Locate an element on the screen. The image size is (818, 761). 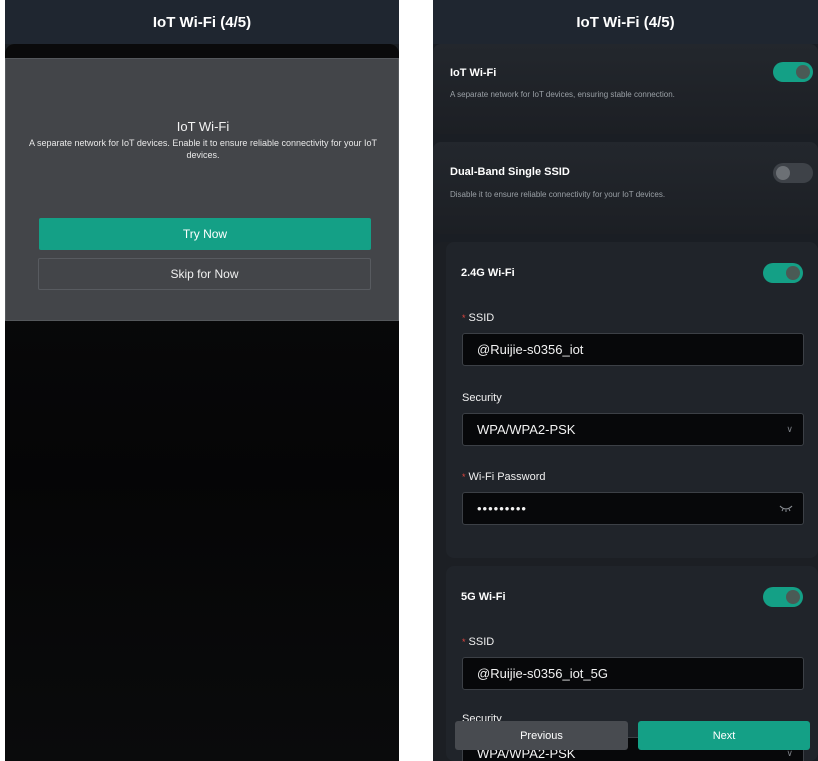
password-value: ••••••••• is located at coordinates (502, 508).